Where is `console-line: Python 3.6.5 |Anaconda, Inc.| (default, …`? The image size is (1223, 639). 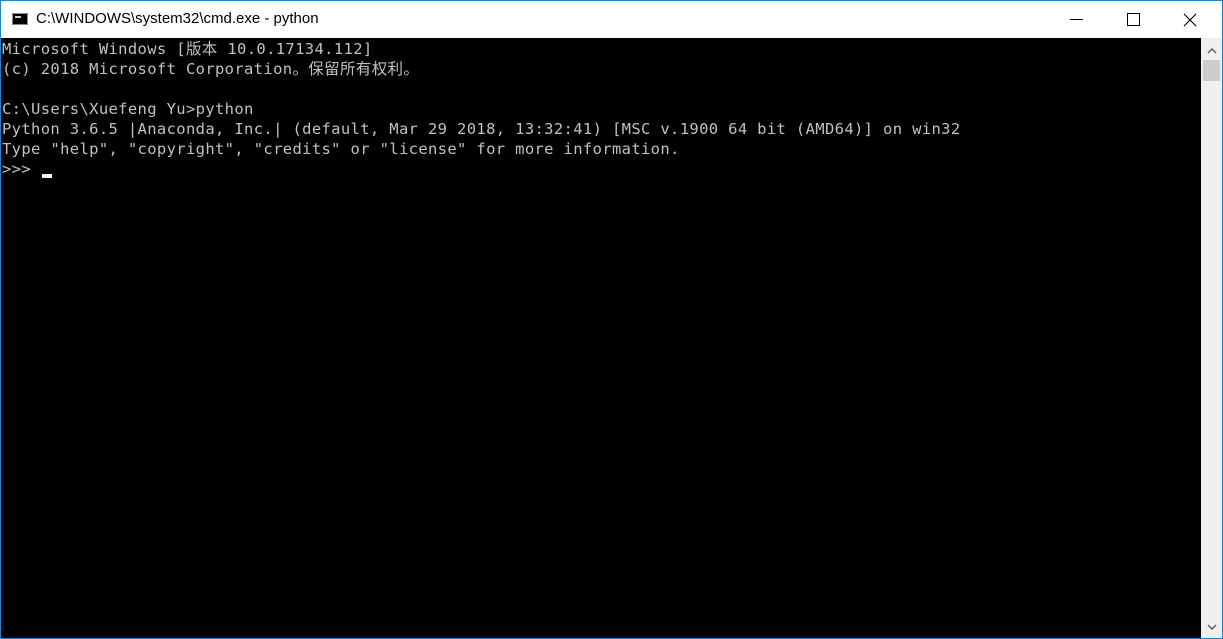
console-line: Python 3.6.5 |Anaconda, Inc.| (default, … is located at coordinates (481, 129).